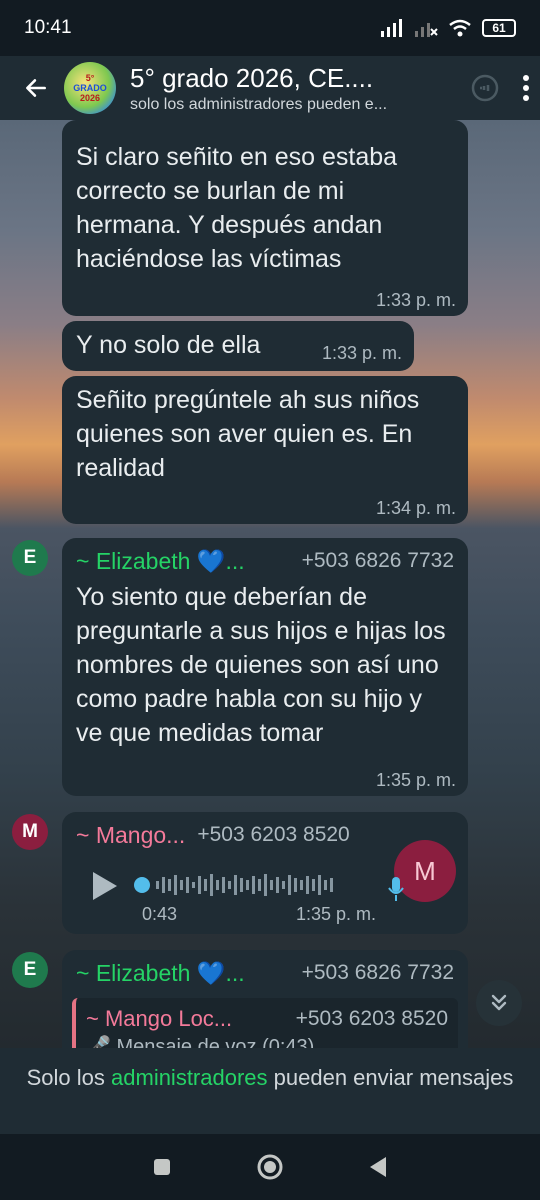 This screenshot has width=540, height=1200. I want to click on status-icons: 61, so click(448, 28).